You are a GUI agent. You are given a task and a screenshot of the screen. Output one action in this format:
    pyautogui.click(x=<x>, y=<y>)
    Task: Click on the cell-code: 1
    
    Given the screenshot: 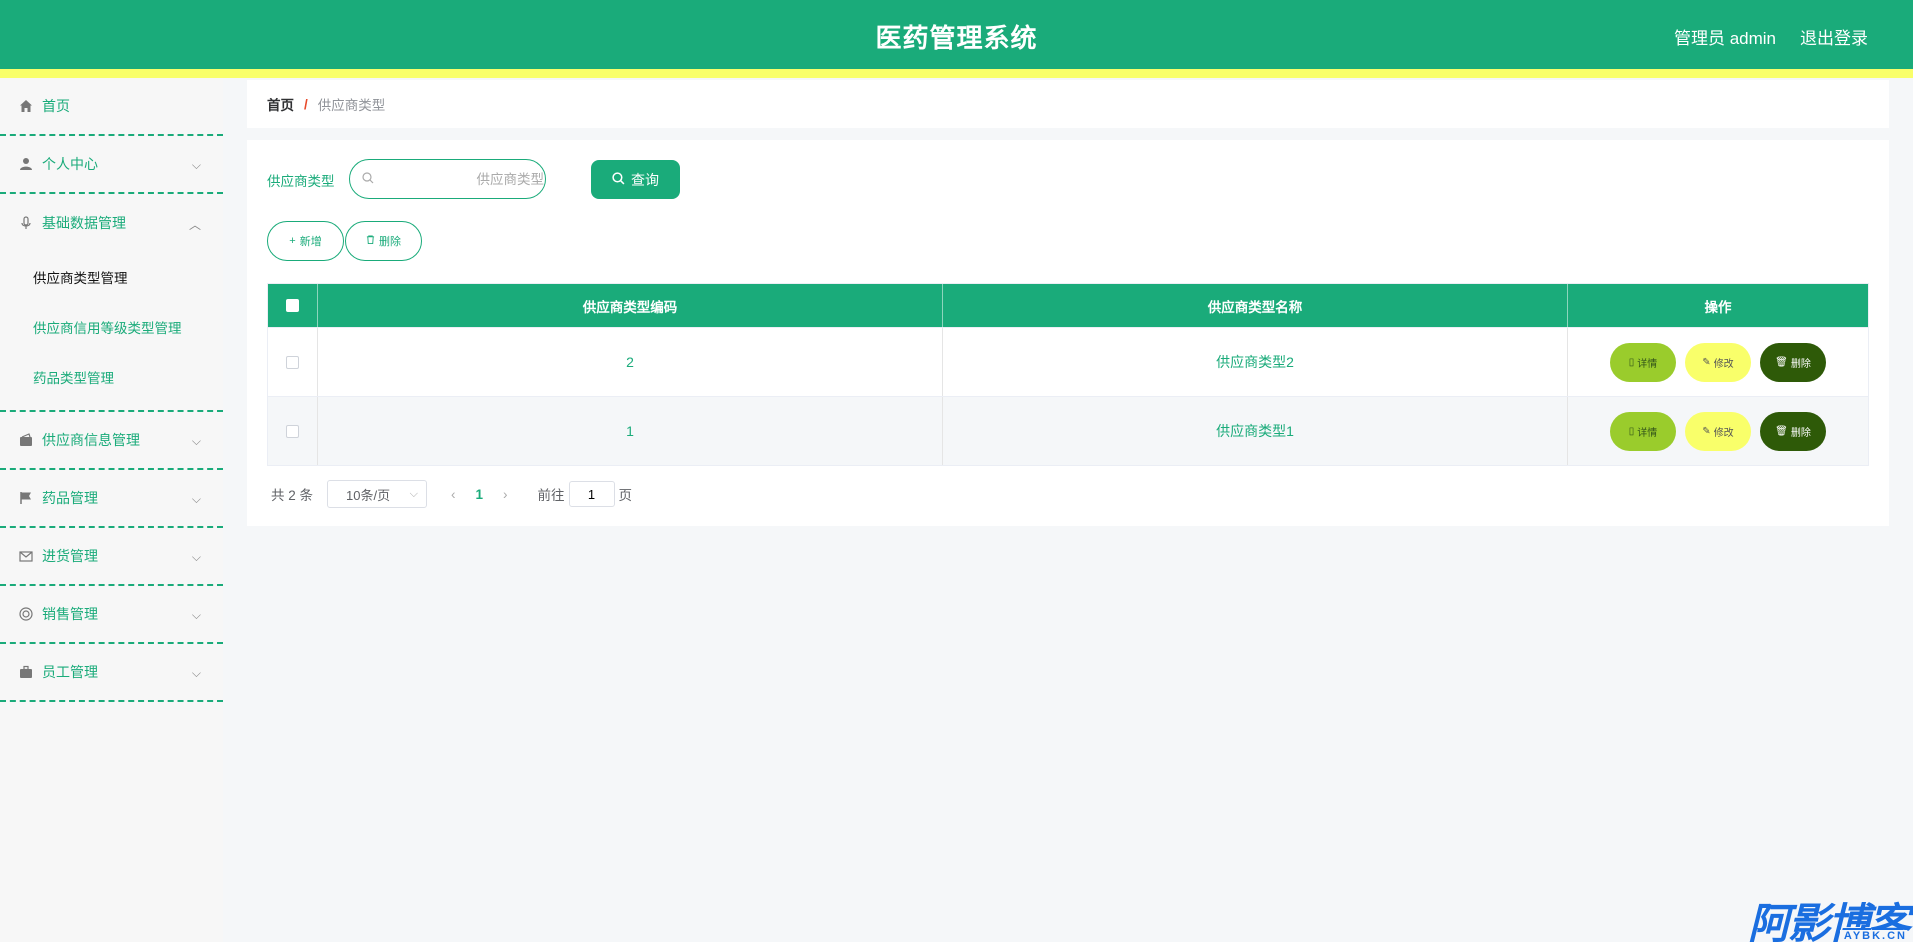 What is the action you would take?
    pyautogui.click(x=630, y=431)
    